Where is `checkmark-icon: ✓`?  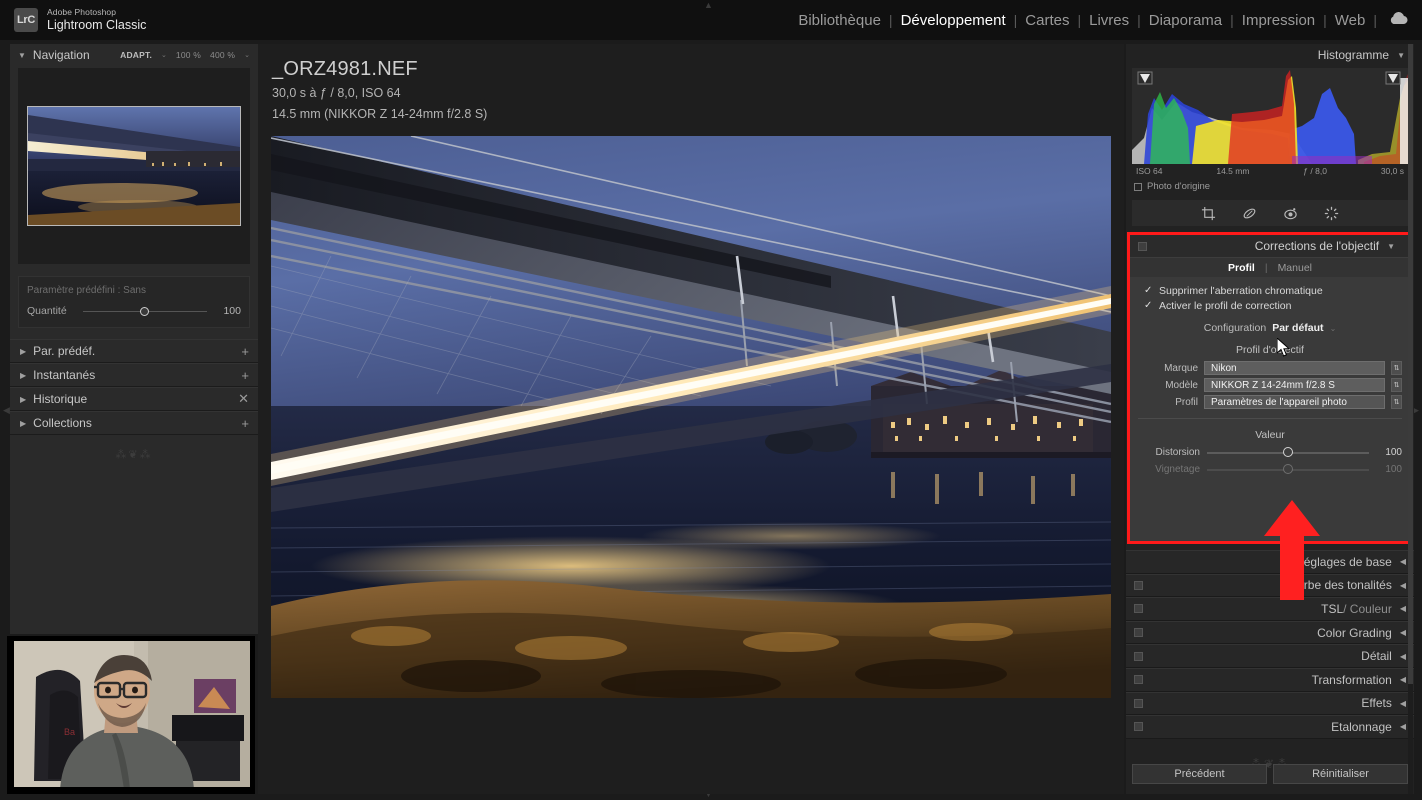
checkmark-icon: ✓ is located at coordinates (1148, 305).